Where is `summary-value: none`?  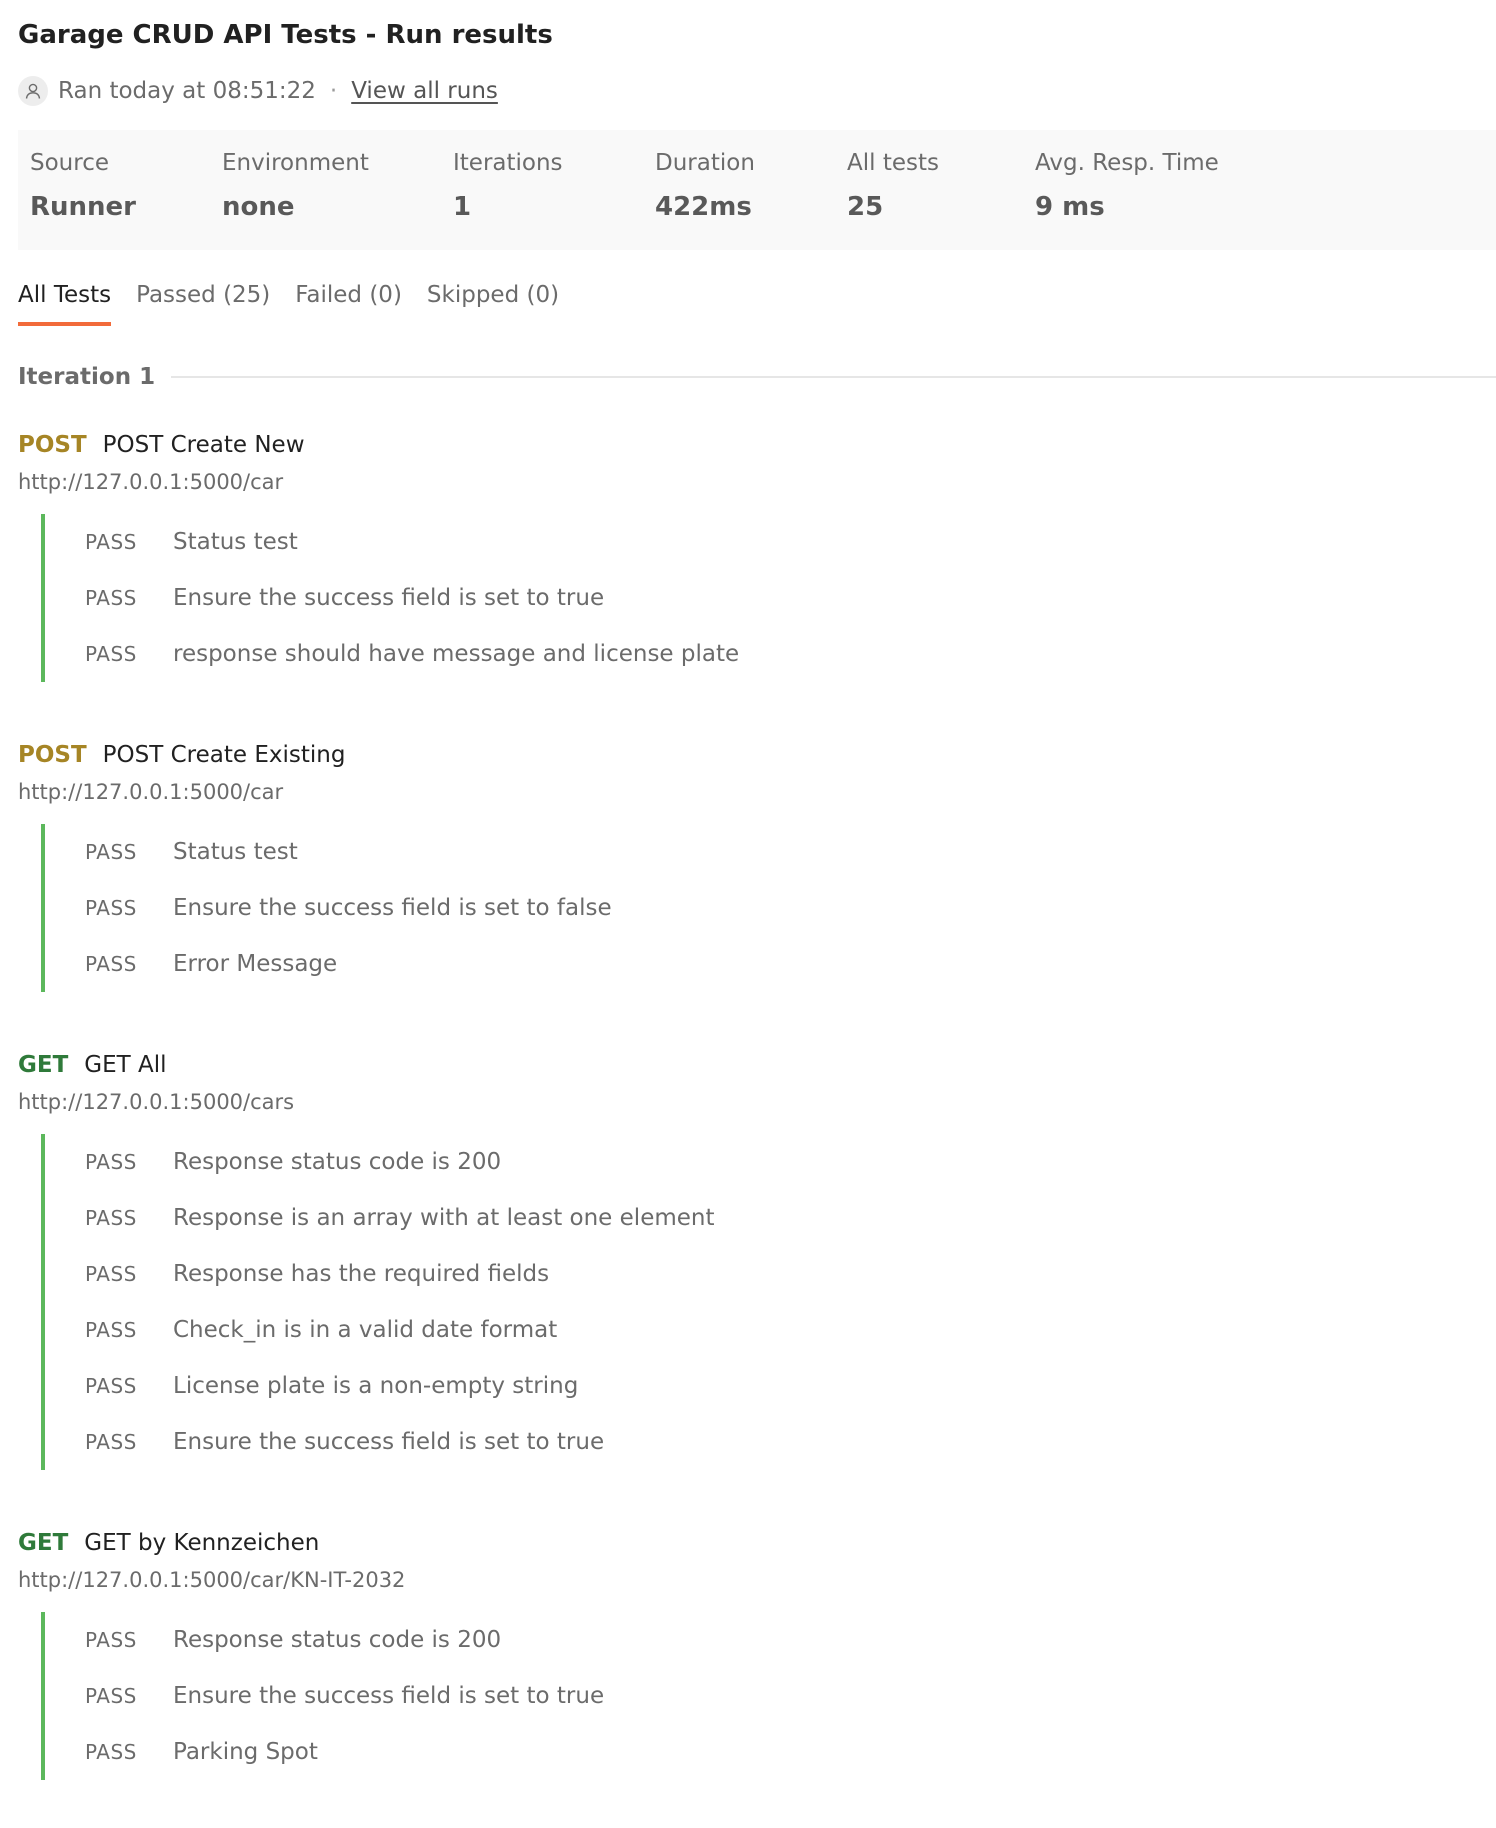 summary-value: none is located at coordinates (258, 207).